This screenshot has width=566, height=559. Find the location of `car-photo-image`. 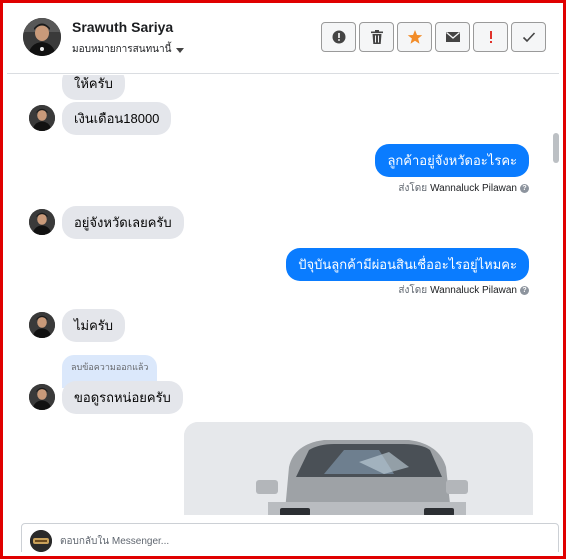

car-photo-image is located at coordinates (358, 468).